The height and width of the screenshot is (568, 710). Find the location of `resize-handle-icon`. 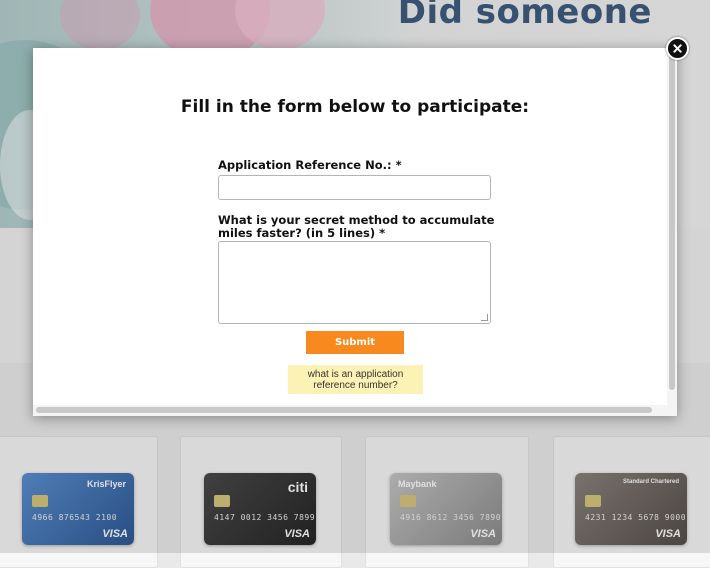

resize-handle-icon is located at coordinates (484, 317).